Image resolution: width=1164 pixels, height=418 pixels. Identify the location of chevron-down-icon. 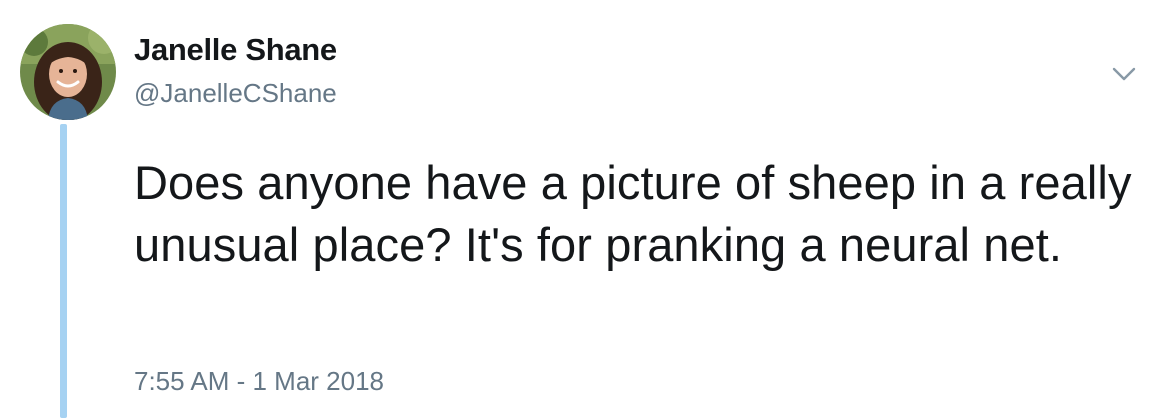
(1124, 74).